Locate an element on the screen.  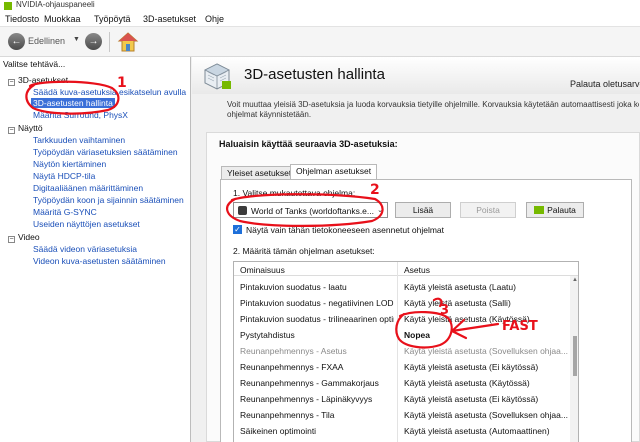
row-feature: Reunanpehmennys - FXAA is located at coordinates (292, 367).